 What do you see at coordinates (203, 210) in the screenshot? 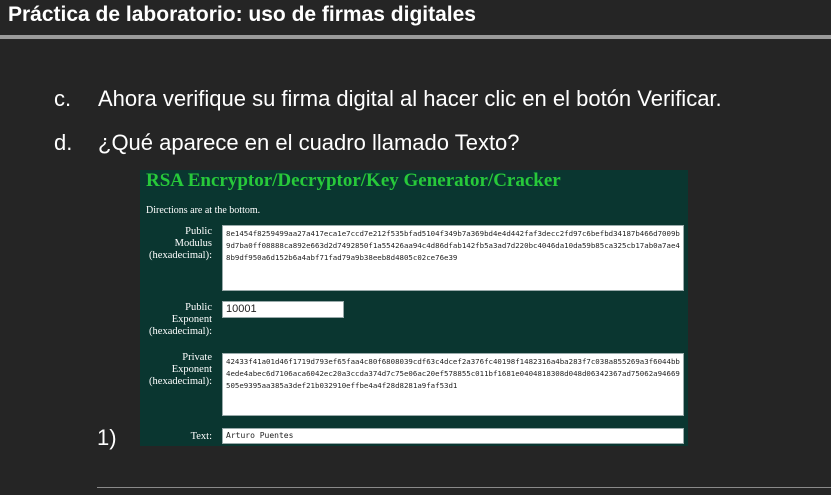
I see `app-directions: Directions are at the bottom.` at bounding box center [203, 210].